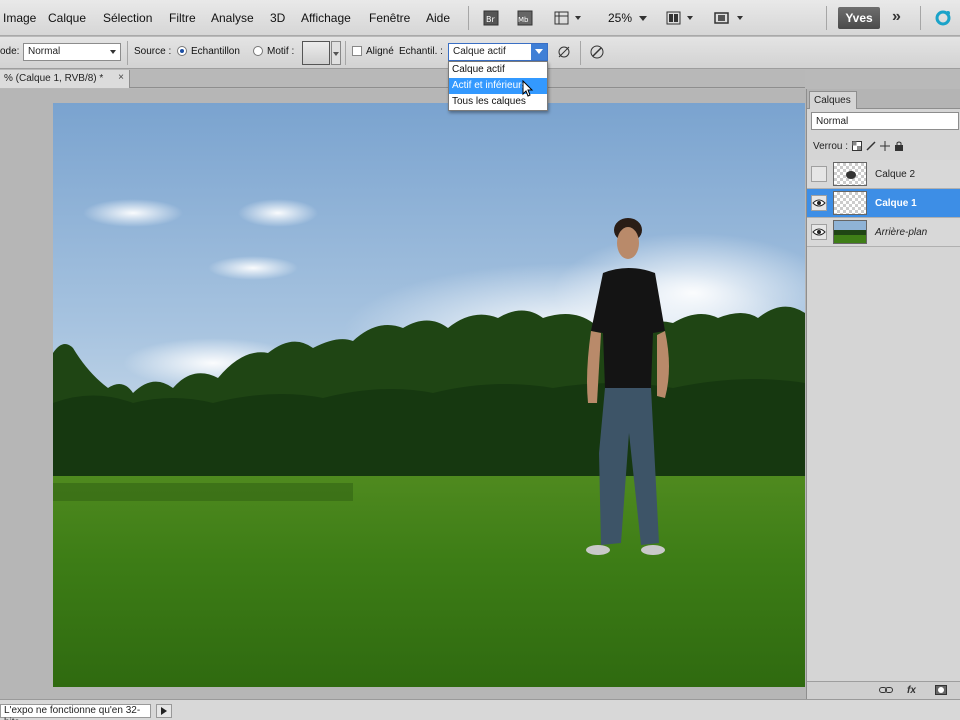  What do you see at coordinates (389, 18) in the screenshot?
I see `menu-fenetre: Fenêtre` at bounding box center [389, 18].